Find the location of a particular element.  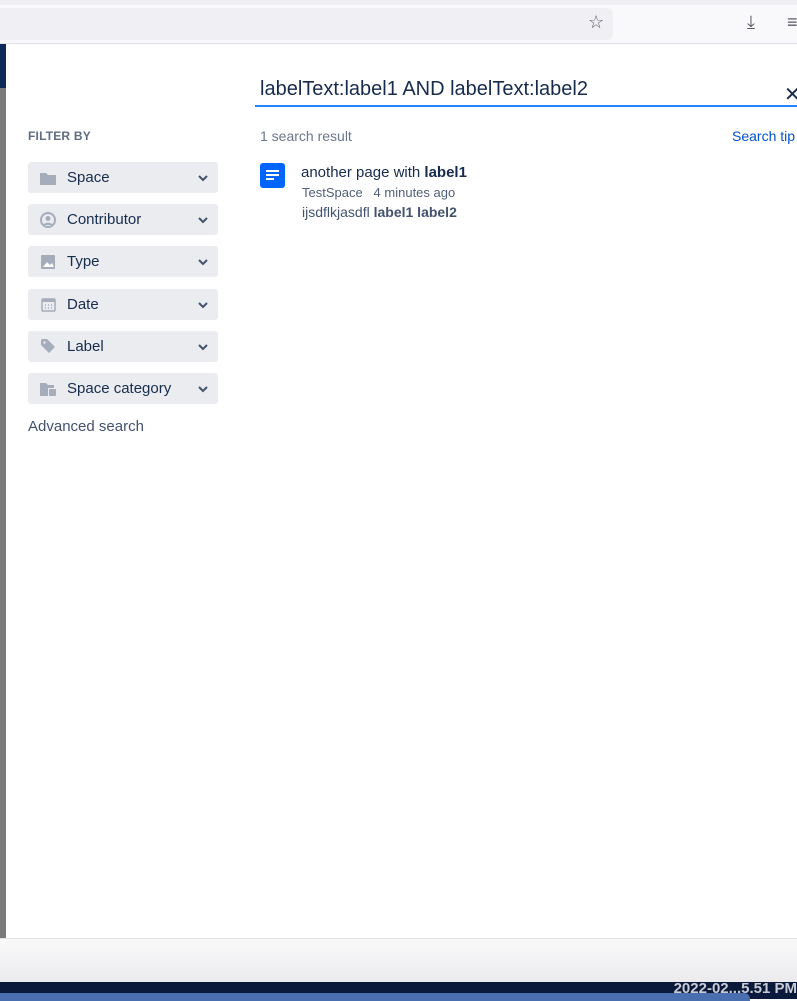

download-icon: ⤓ is located at coordinates (751, 22).